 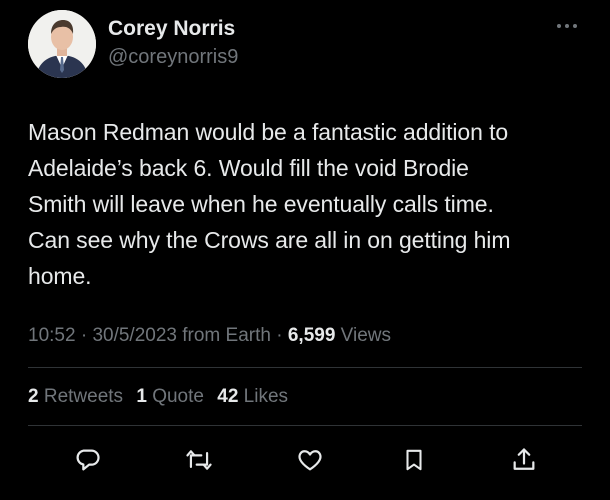 I want to click on tweet-header: Corey Norris @coreynorris9, so click(x=308, y=45).